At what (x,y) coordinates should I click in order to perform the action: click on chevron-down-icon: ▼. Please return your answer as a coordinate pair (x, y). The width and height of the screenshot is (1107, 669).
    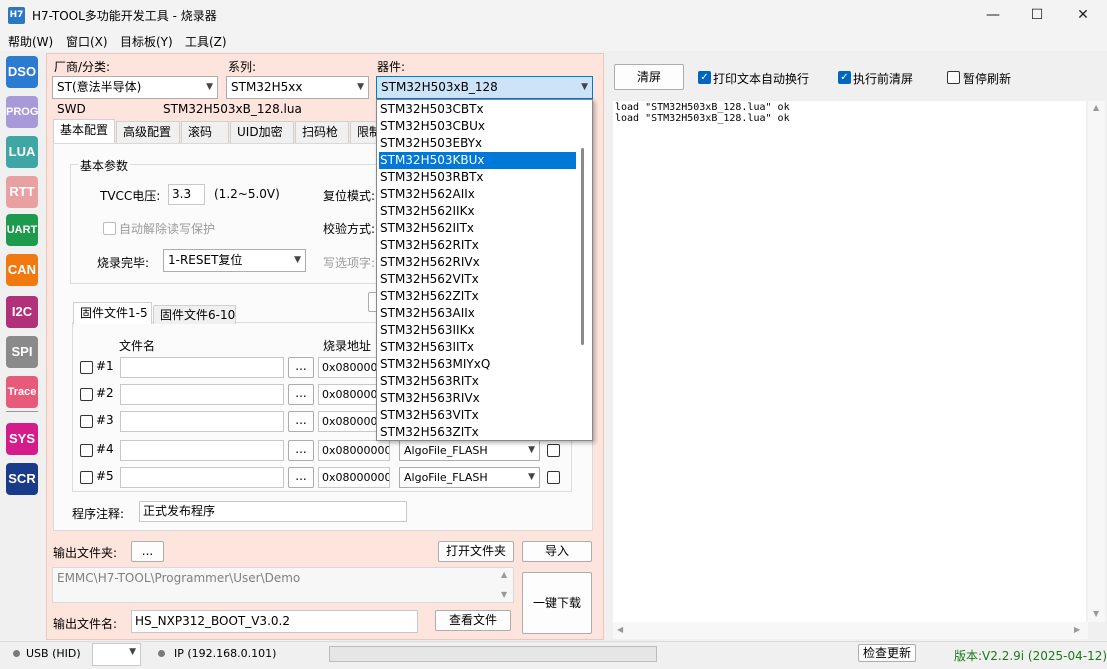
    Looking at the image, I should click on (209, 87).